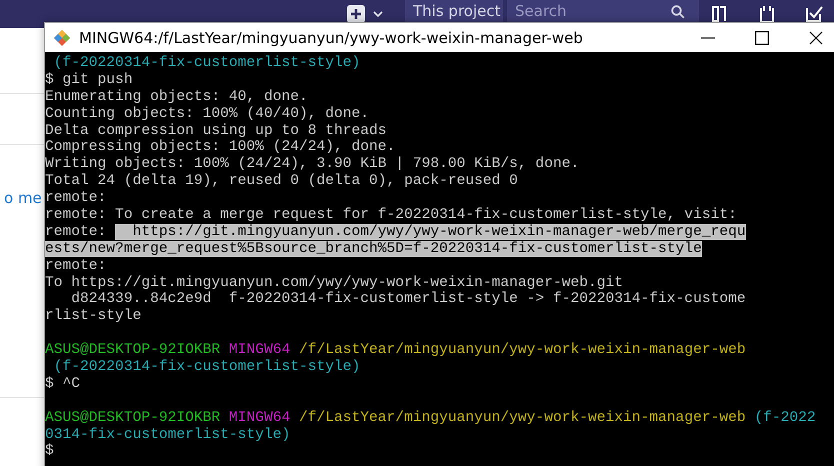 Image resolution: width=834 pixels, height=466 pixels. What do you see at coordinates (220, 147) in the screenshot?
I see `terminal-text: Compressing objects: 100% (24/24), done.` at bounding box center [220, 147].